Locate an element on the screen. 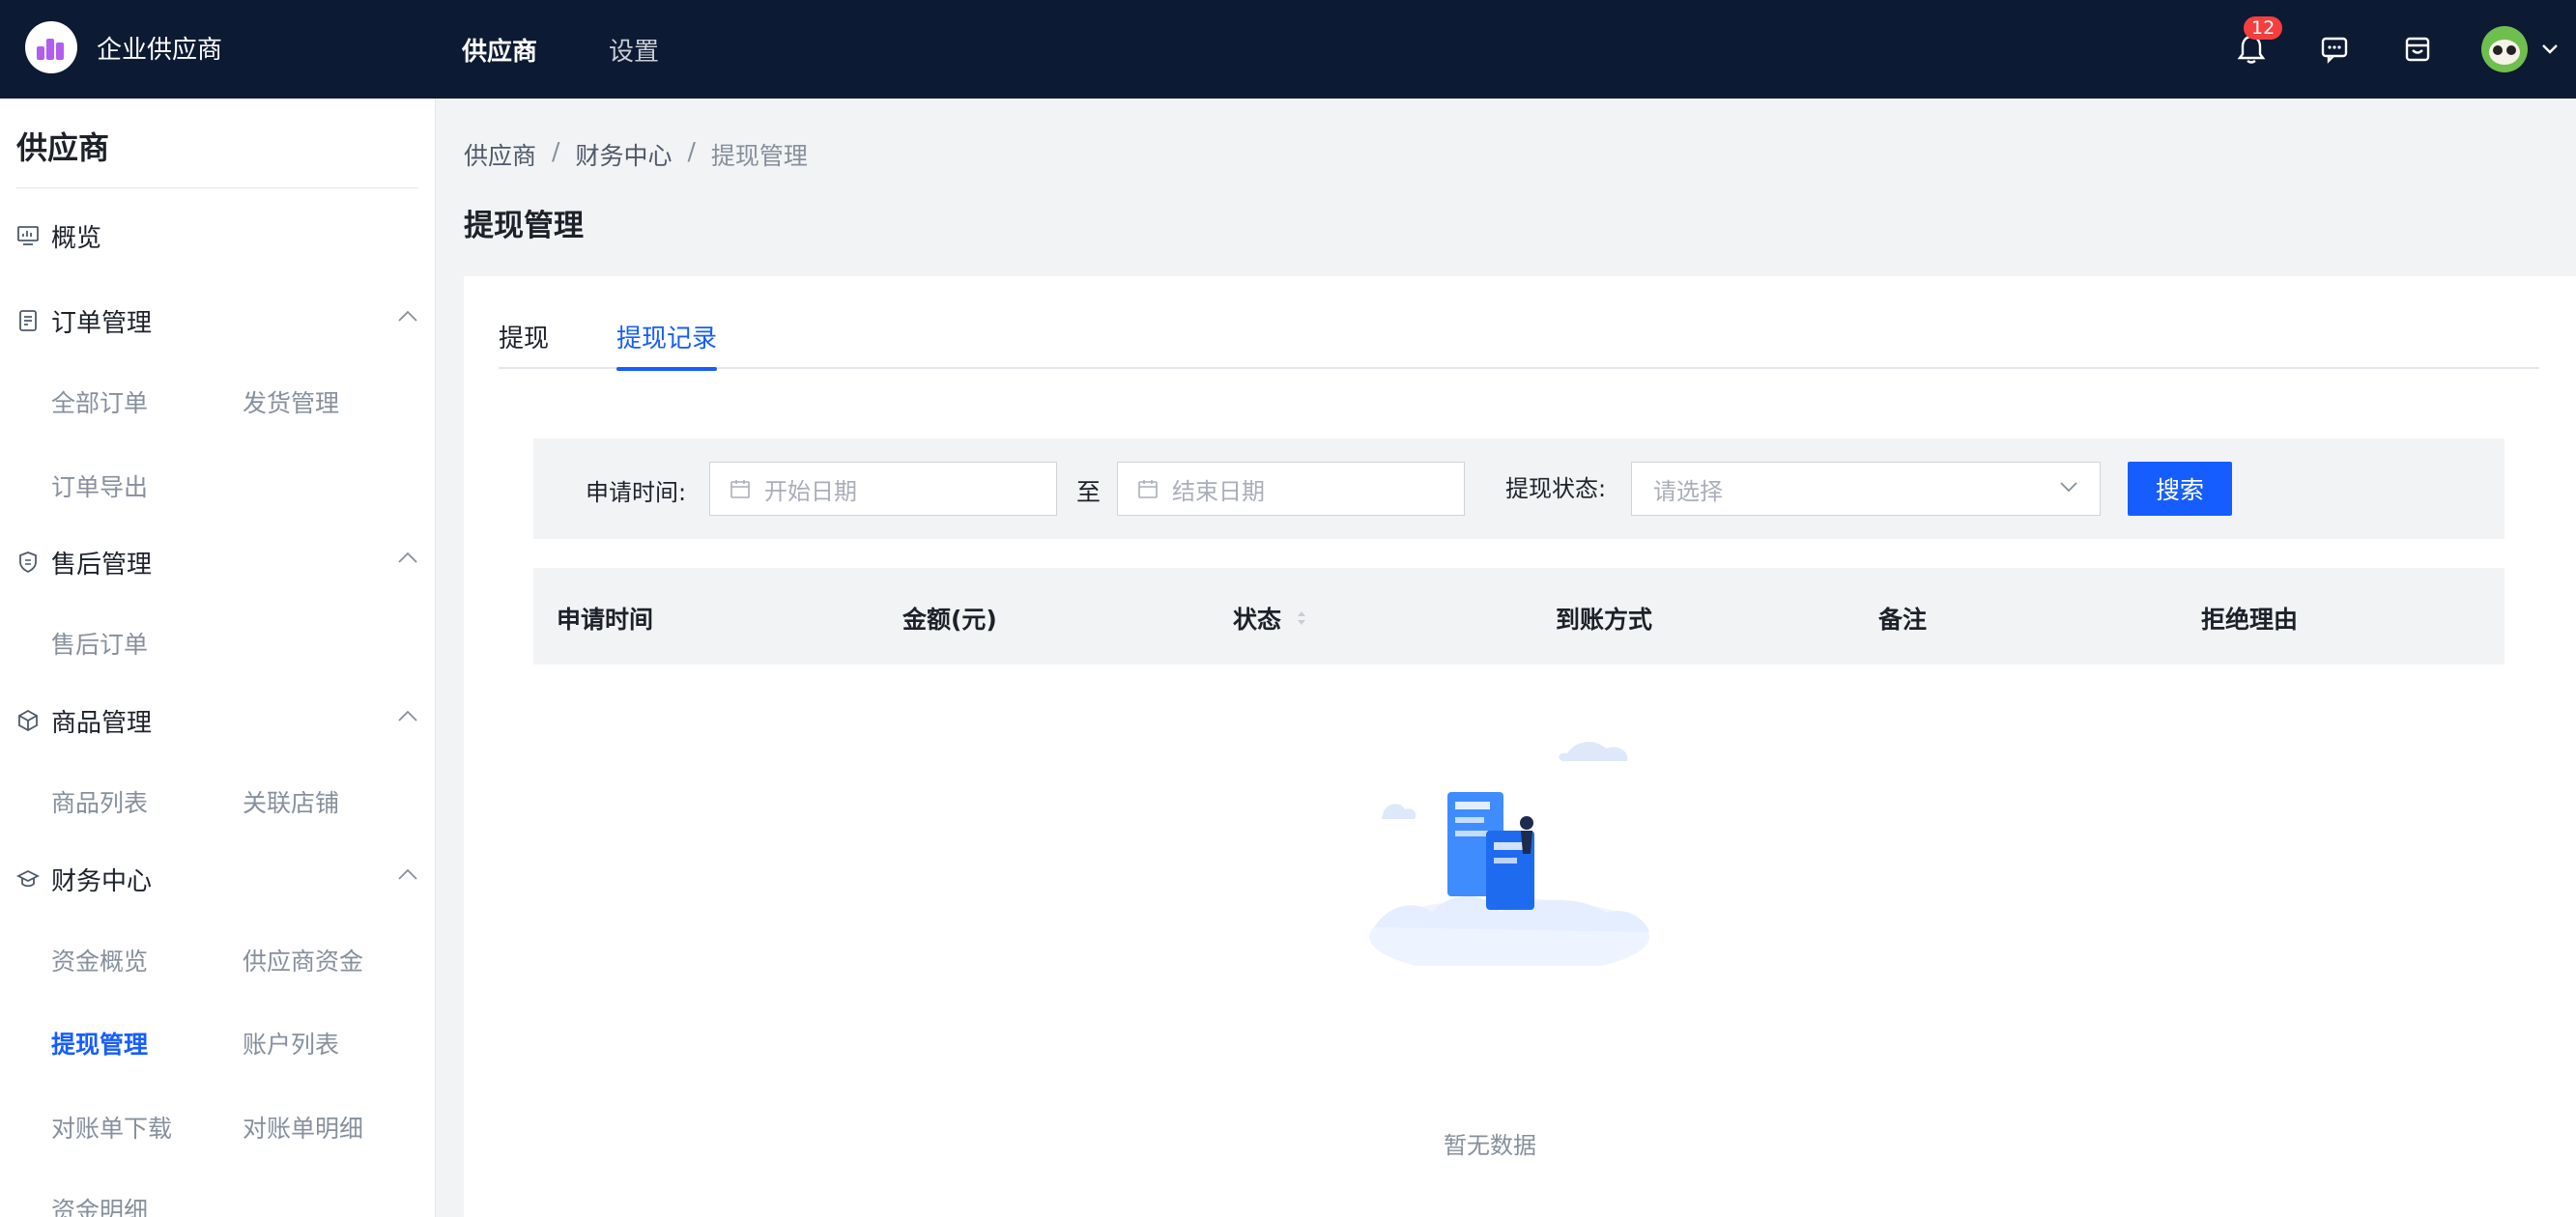 Image resolution: width=2576 pixels, height=1217 pixels. start-date-placeholder: 开始日期 is located at coordinates (811, 491).